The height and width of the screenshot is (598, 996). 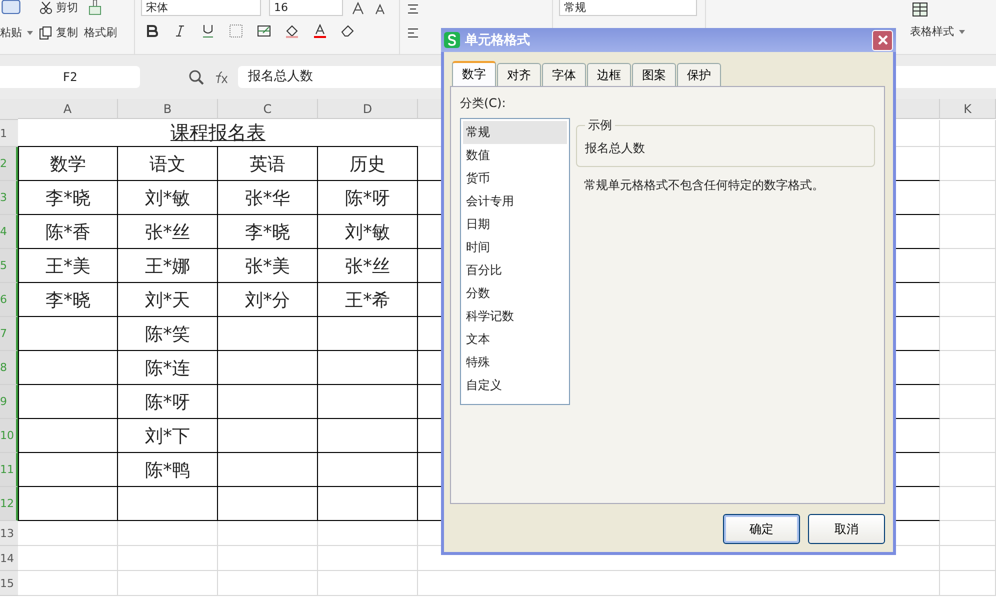 I want to click on dialog-title: 单元格格式, so click(x=497, y=40).